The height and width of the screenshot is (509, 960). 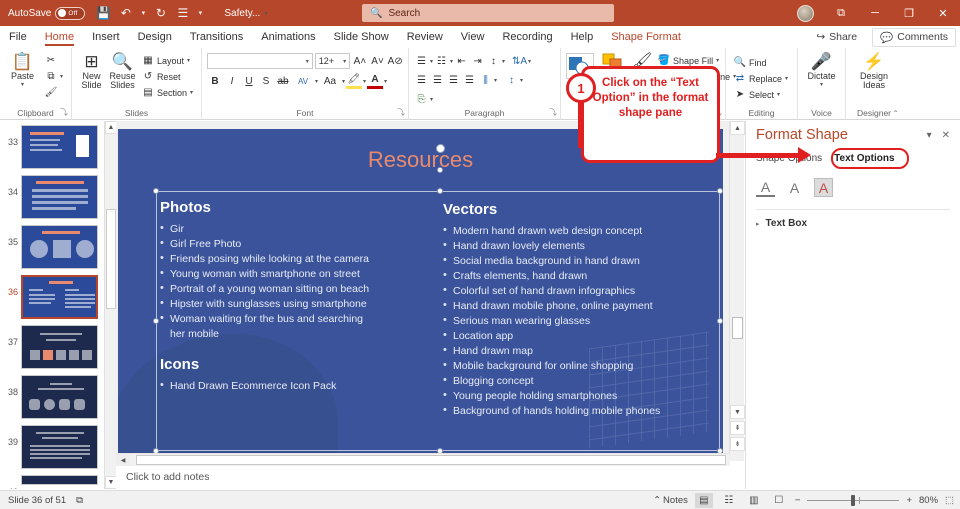 What do you see at coordinates (58, 196) in the screenshot?
I see `thumbnail-slide-34: 34` at bounding box center [58, 196].